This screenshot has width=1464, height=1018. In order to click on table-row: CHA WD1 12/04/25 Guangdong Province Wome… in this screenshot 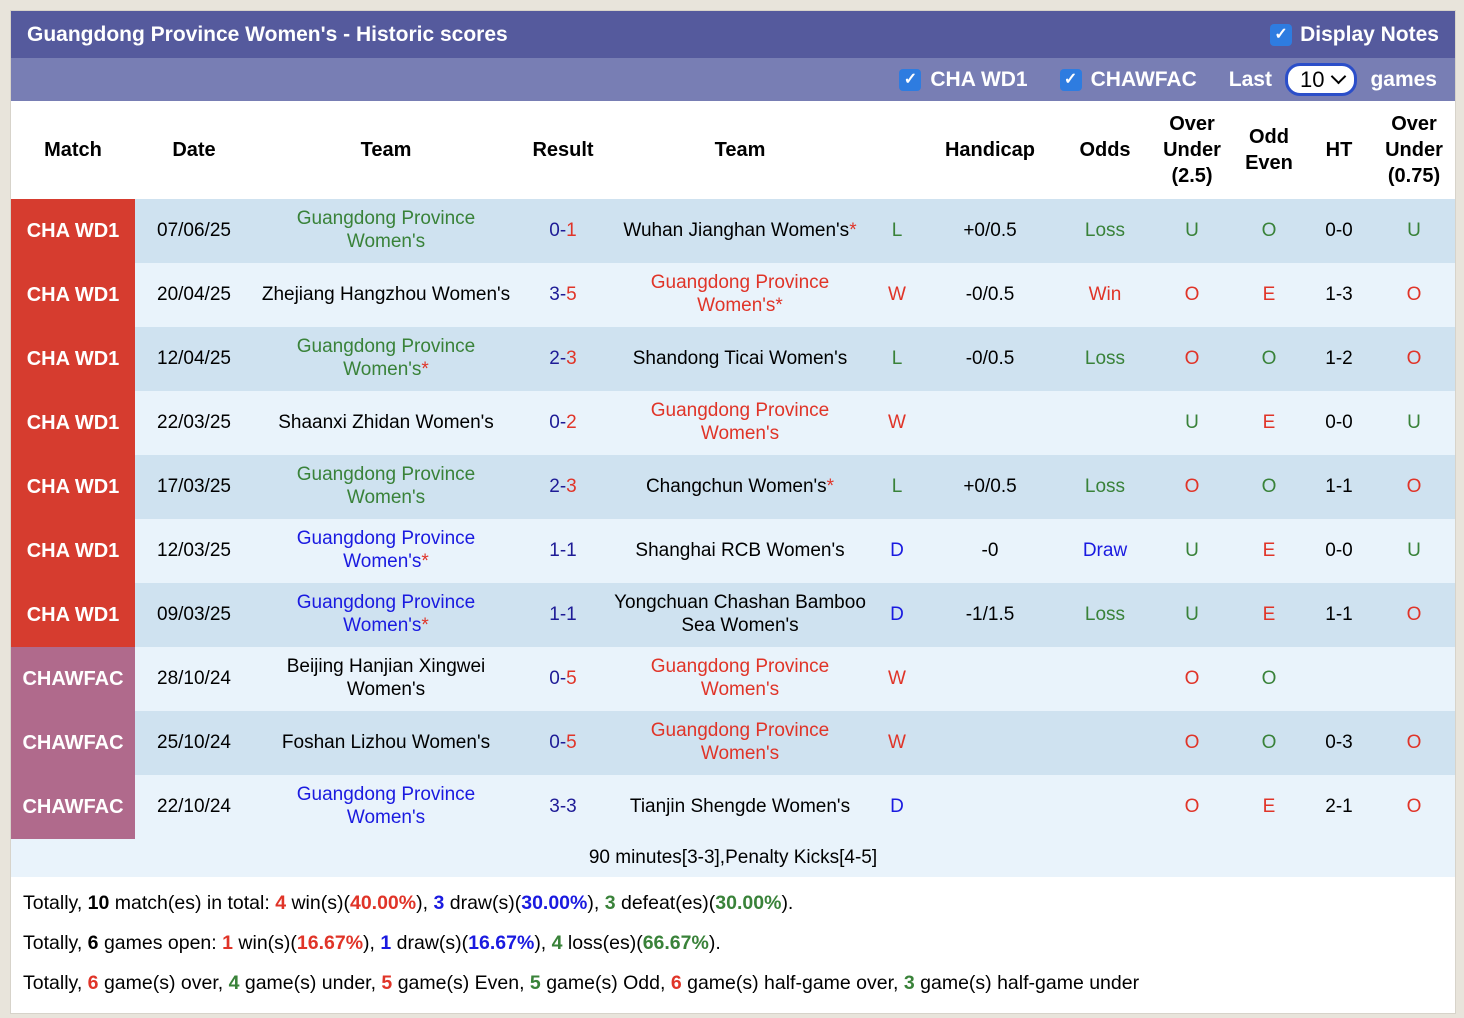, I will do `click(733, 359)`.